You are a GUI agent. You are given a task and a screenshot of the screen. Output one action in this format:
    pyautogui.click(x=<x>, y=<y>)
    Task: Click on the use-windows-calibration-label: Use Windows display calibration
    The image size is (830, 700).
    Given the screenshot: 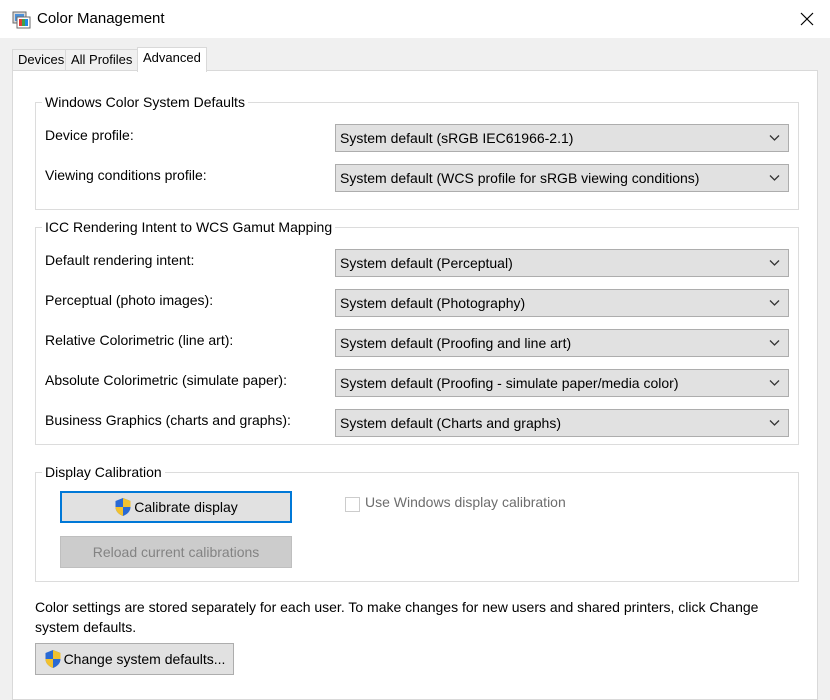 What is the action you would take?
    pyautogui.click(x=465, y=502)
    